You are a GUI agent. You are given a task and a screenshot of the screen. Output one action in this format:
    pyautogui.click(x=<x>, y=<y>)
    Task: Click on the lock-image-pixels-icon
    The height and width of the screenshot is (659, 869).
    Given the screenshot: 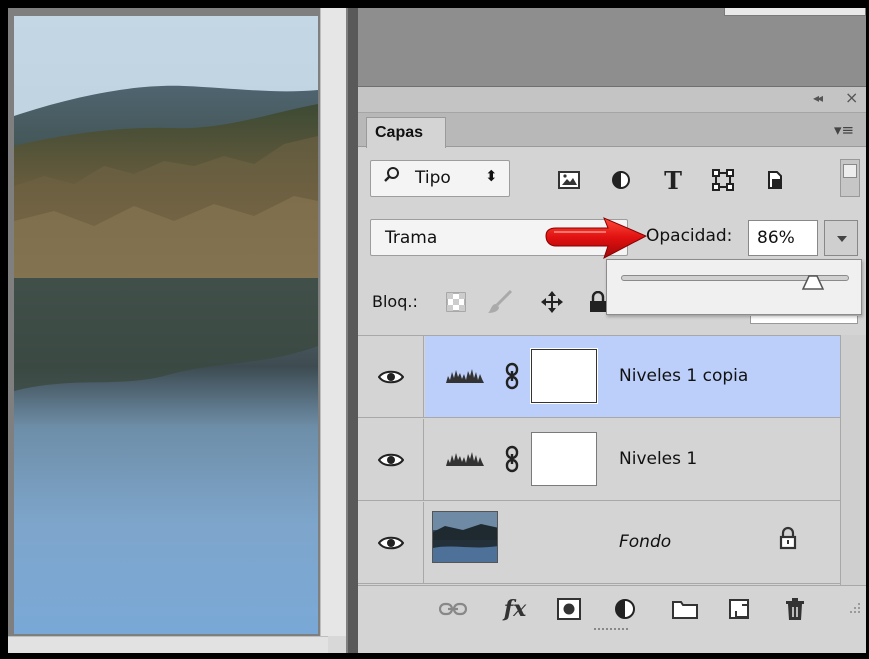 What is the action you would take?
    pyautogui.click(x=500, y=302)
    